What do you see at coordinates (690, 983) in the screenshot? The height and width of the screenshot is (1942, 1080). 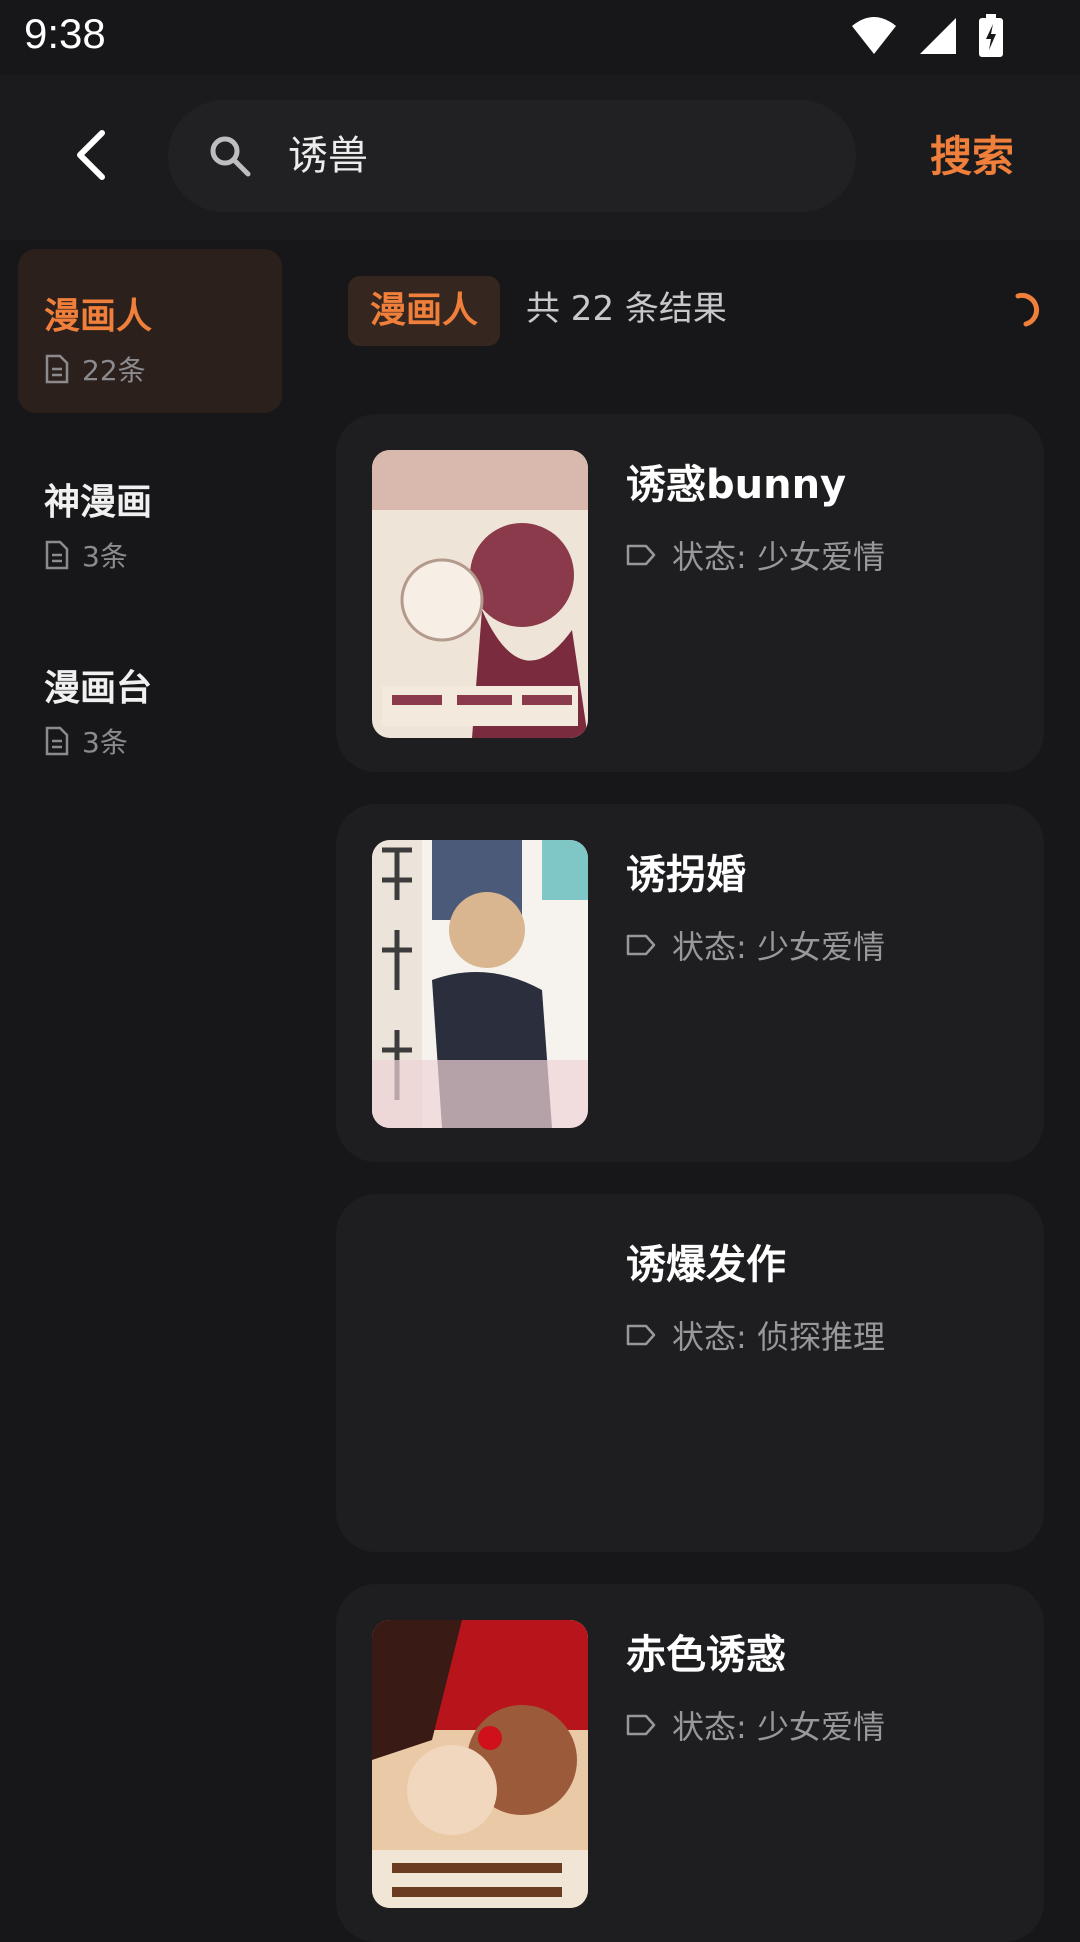 I see `result-card: 诱拐婚 状态: 少女爱情` at bounding box center [690, 983].